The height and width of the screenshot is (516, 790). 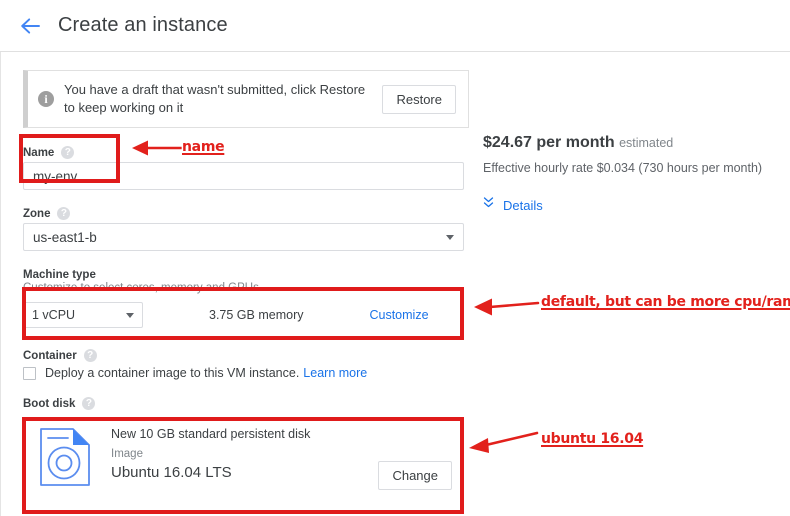 I want to click on boot-disk-os: Ubuntu 16.04 LTS, so click(x=171, y=472).